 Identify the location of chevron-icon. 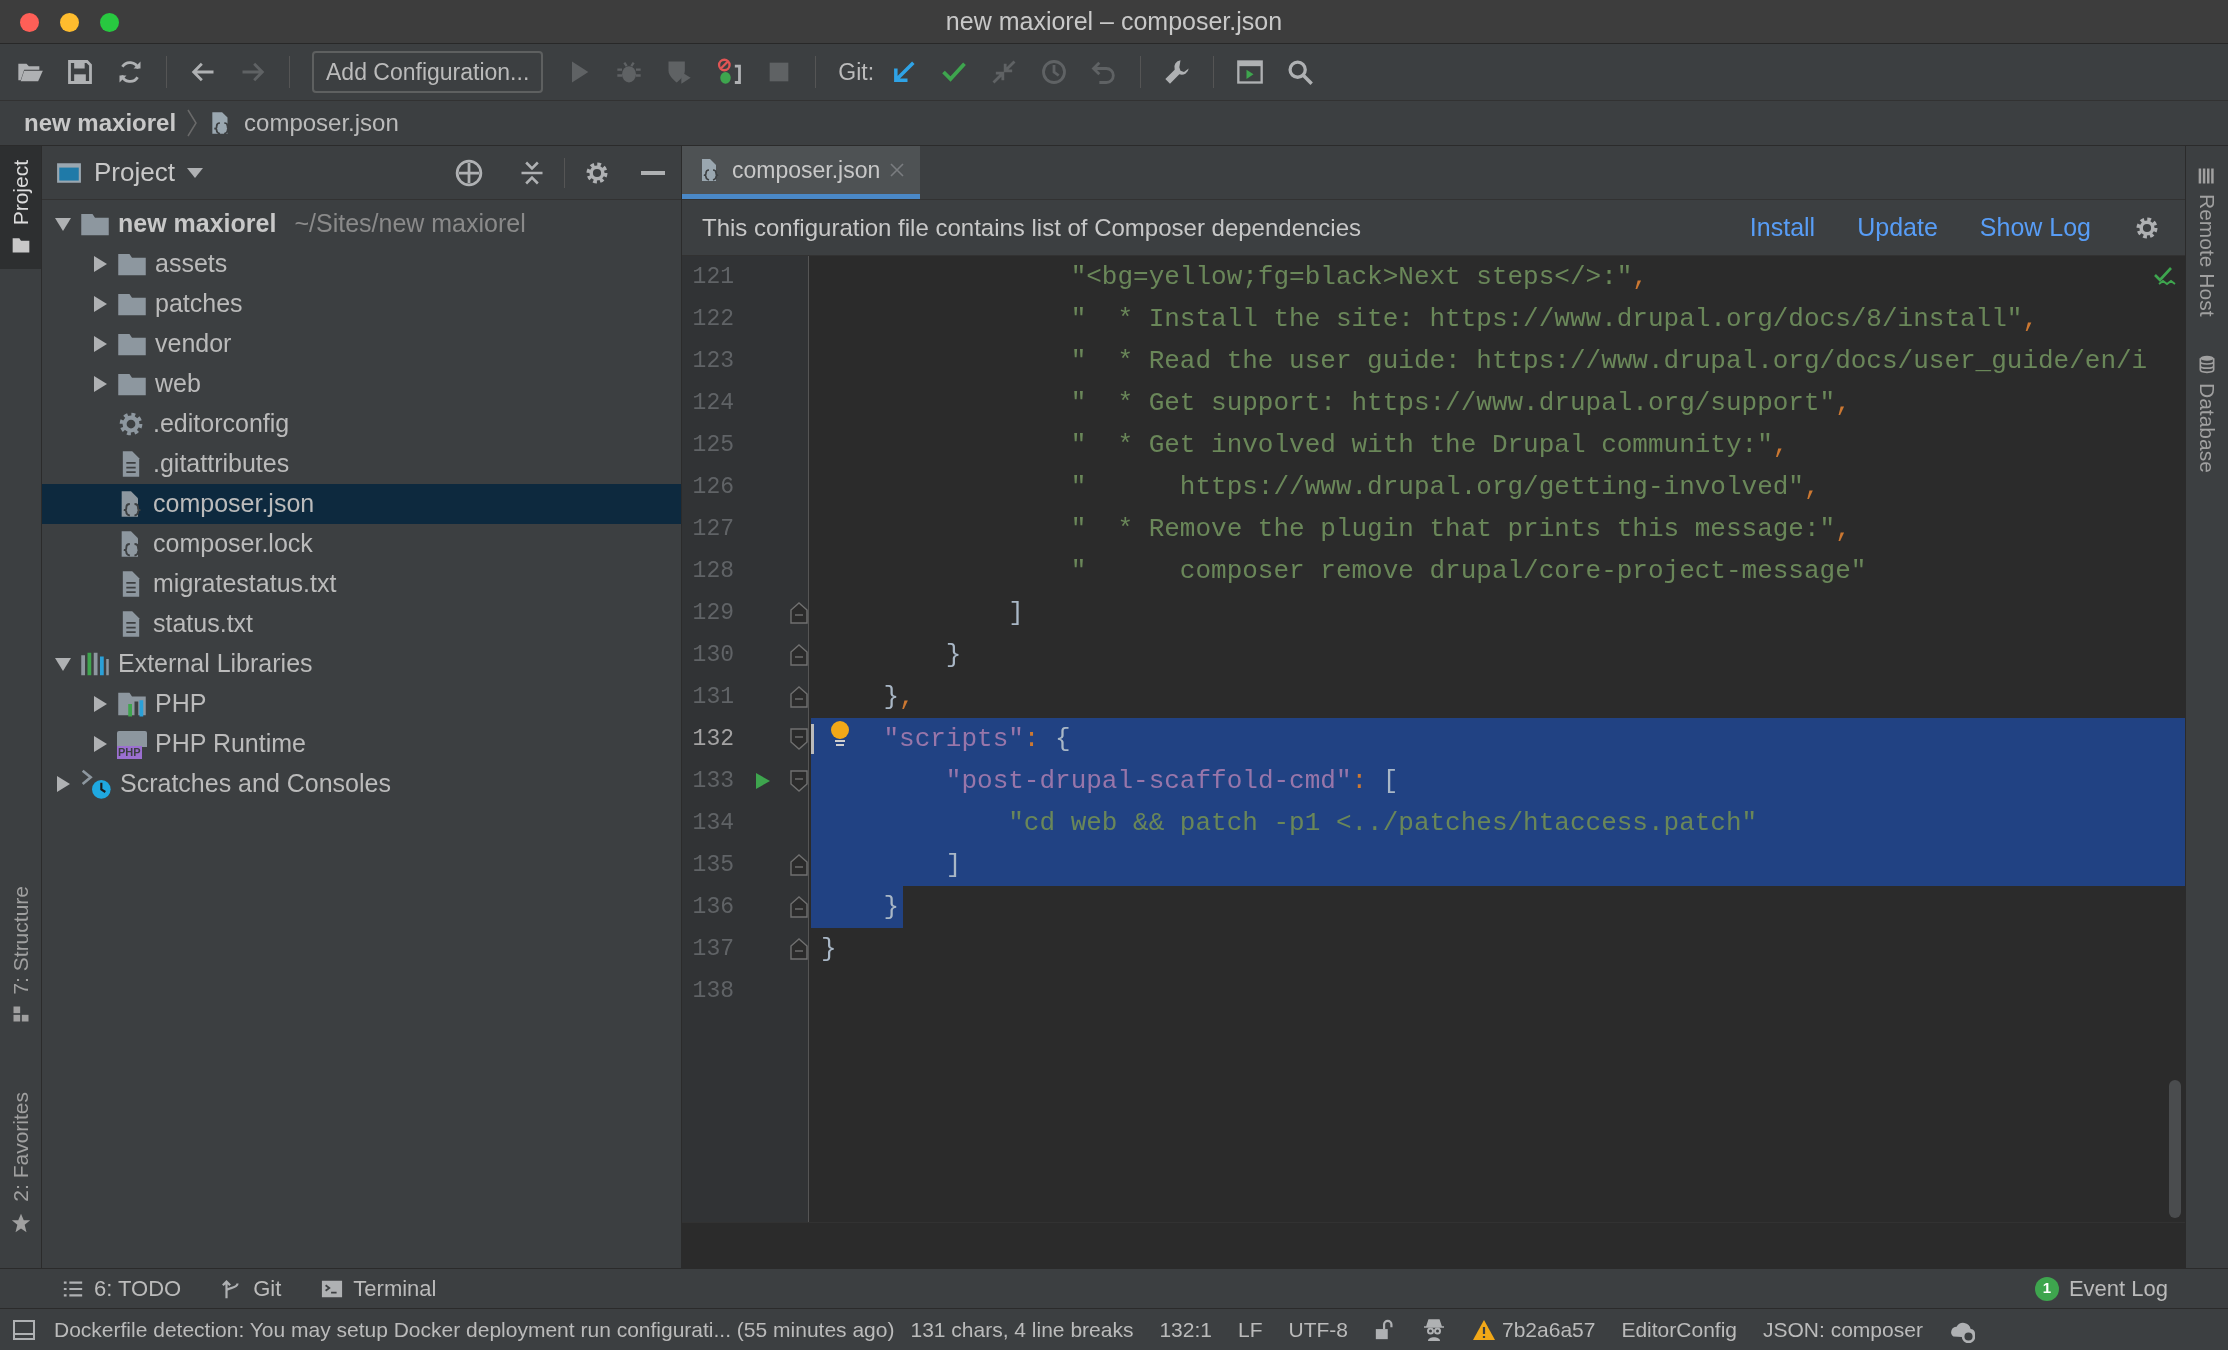
(192, 123).